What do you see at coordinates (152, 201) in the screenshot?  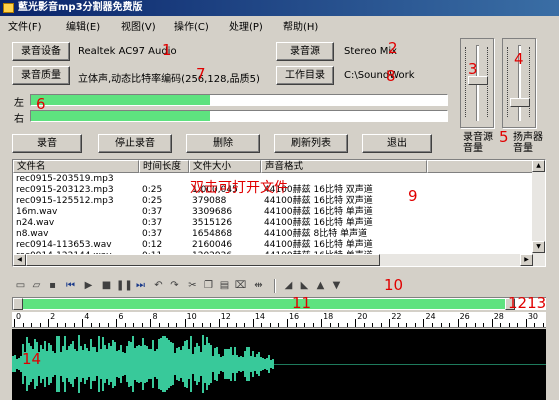 I see `duration-cell: 0:25` at bounding box center [152, 201].